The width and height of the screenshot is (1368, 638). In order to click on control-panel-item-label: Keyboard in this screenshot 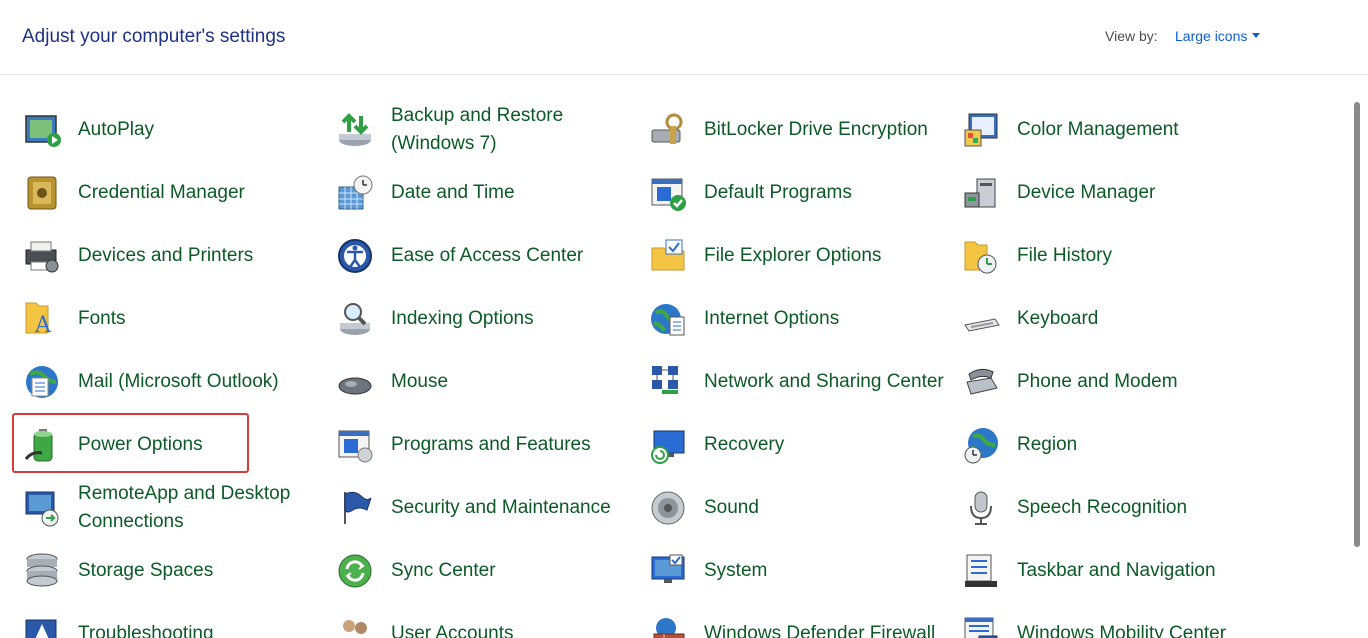, I will do `click(1058, 318)`.